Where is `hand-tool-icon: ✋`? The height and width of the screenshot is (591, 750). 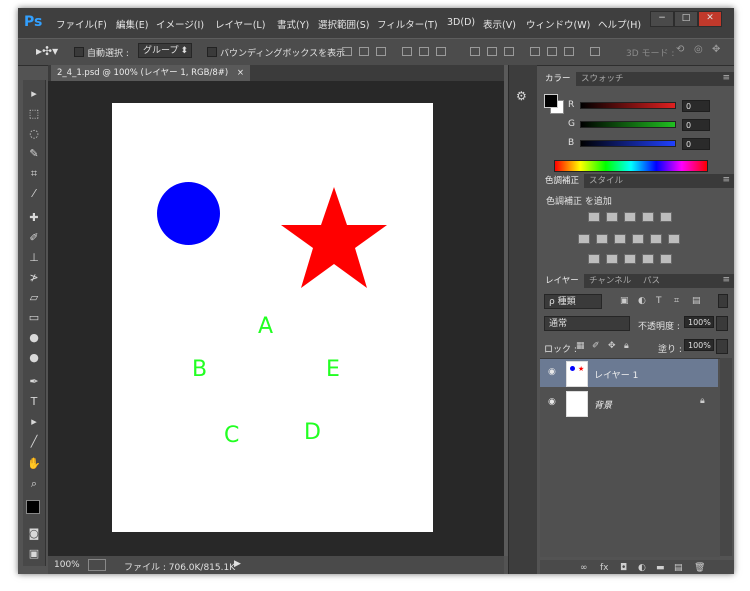 hand-tool-icon: ✋ is located at coordinates (34, 464).